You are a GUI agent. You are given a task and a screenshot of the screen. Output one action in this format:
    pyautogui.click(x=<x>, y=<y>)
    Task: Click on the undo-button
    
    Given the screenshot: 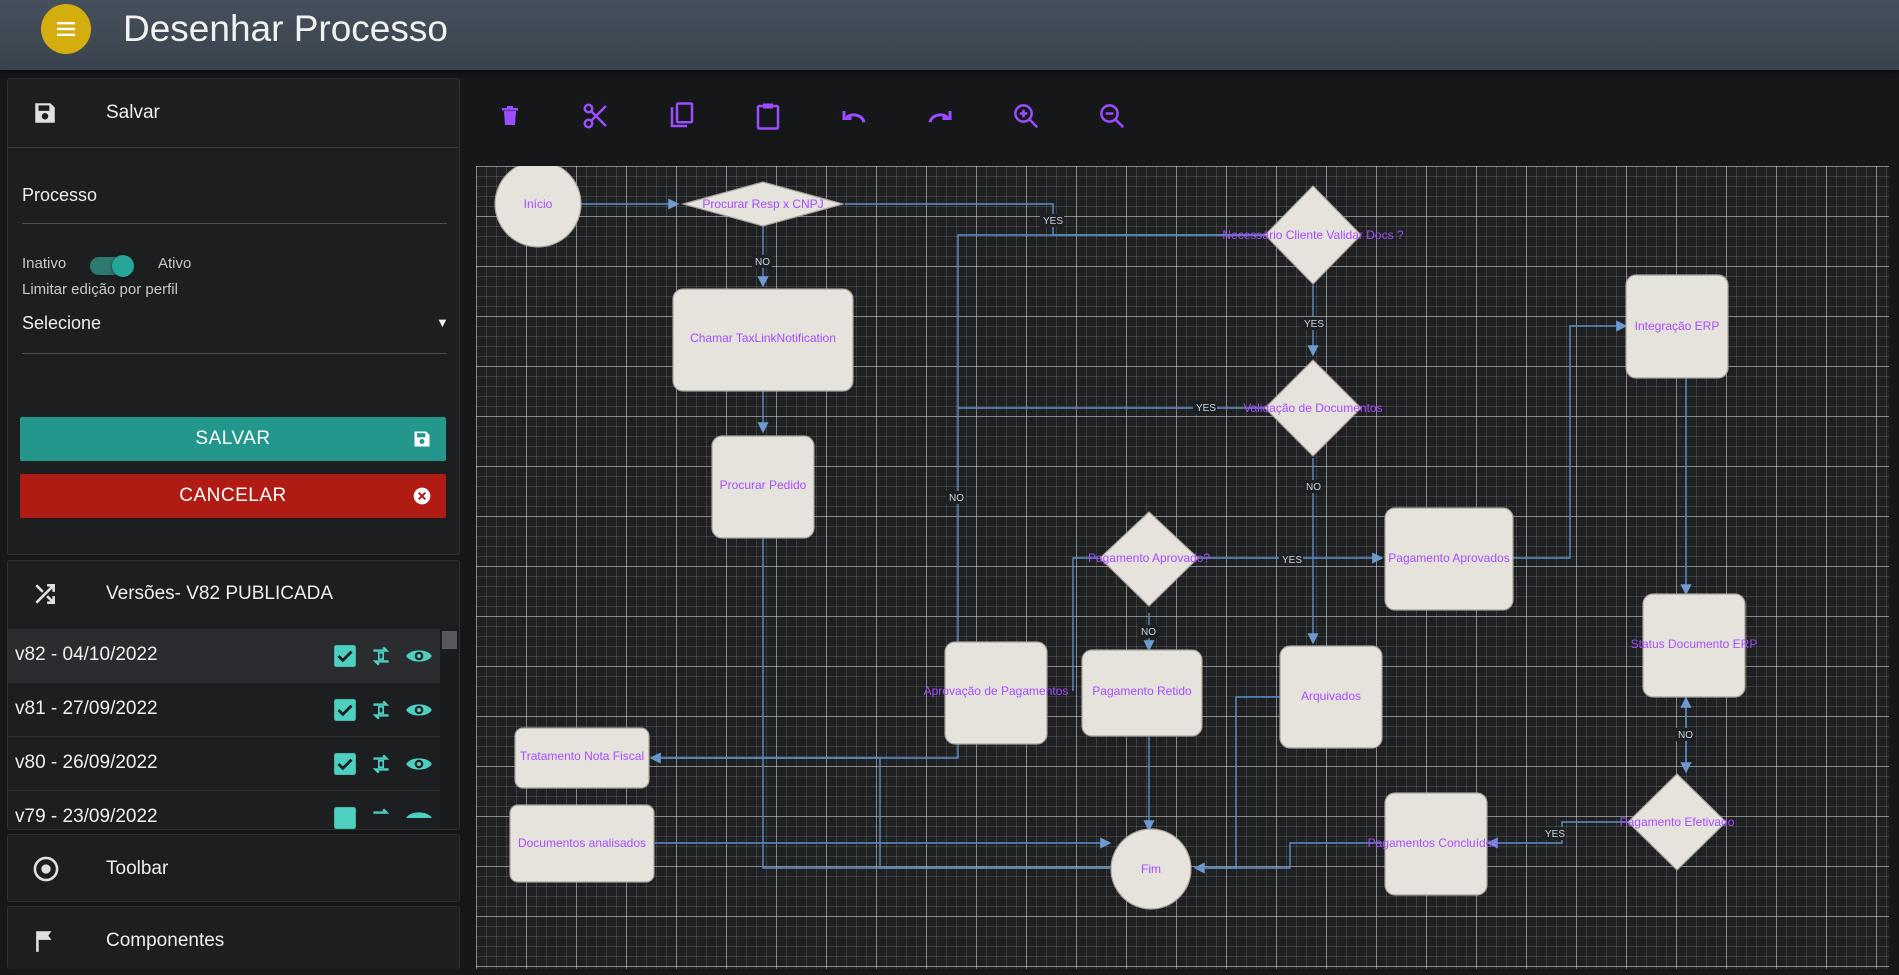 What is the action you would take?
    pyautogui.click(x=854, y=116)
    